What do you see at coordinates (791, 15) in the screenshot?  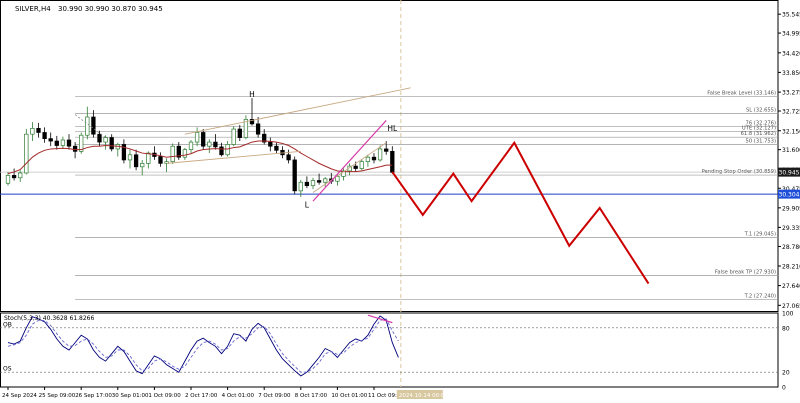 I see `price-tick-label: 35.545` at bounding box center [791, 15].